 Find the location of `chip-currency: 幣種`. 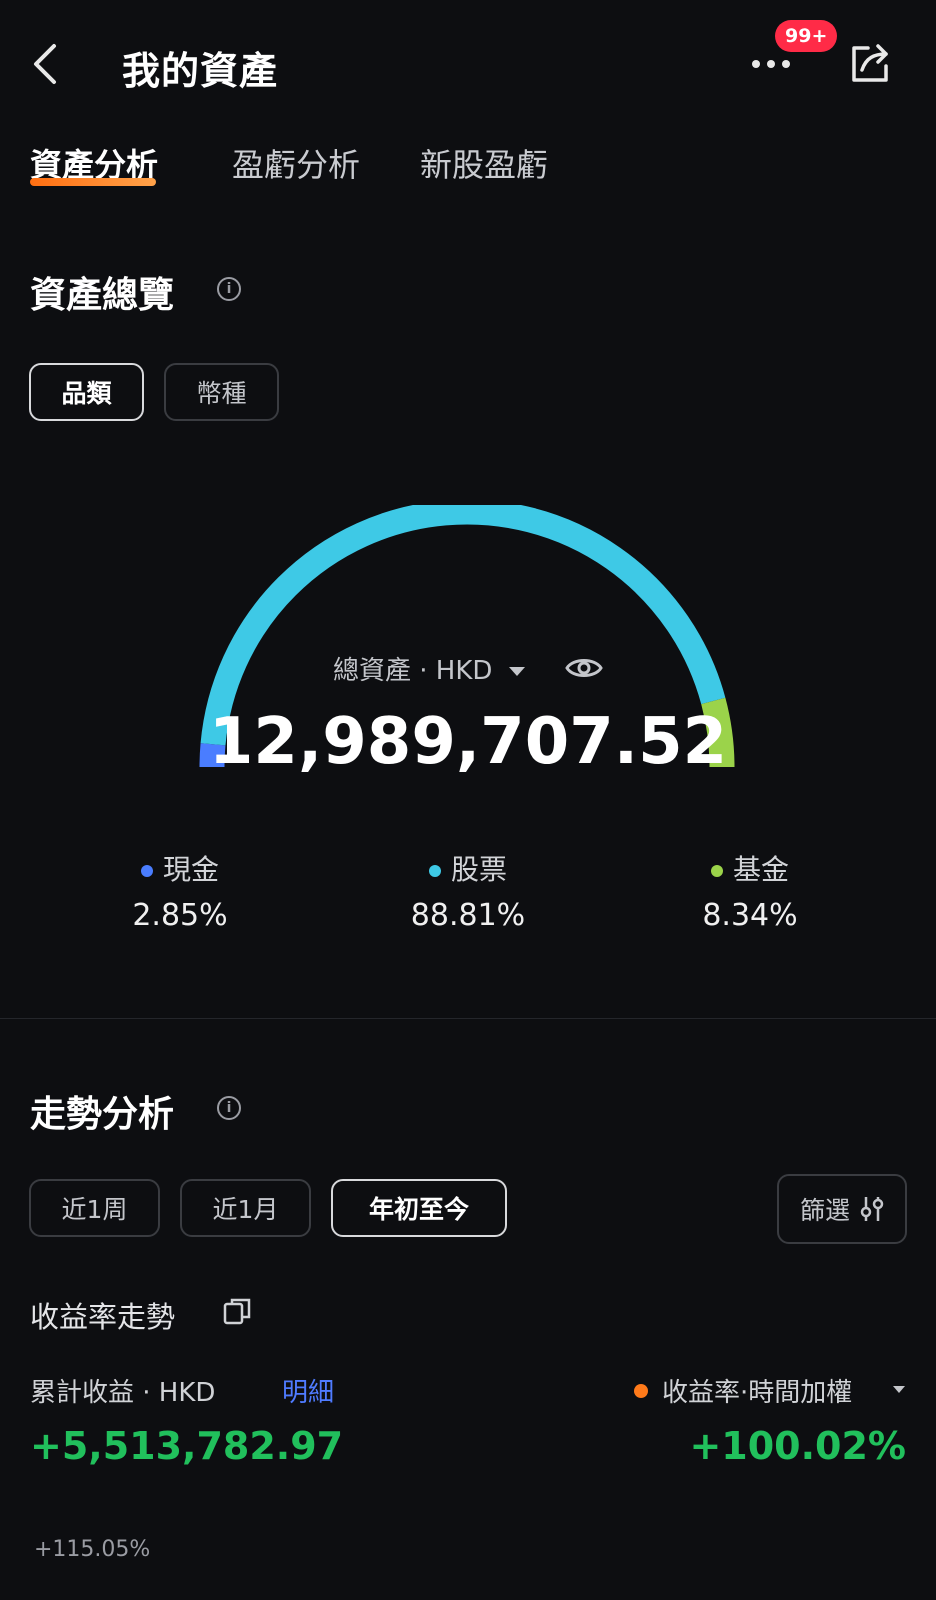

chip-currency: 幣種 is located at coordinates (221, 392).